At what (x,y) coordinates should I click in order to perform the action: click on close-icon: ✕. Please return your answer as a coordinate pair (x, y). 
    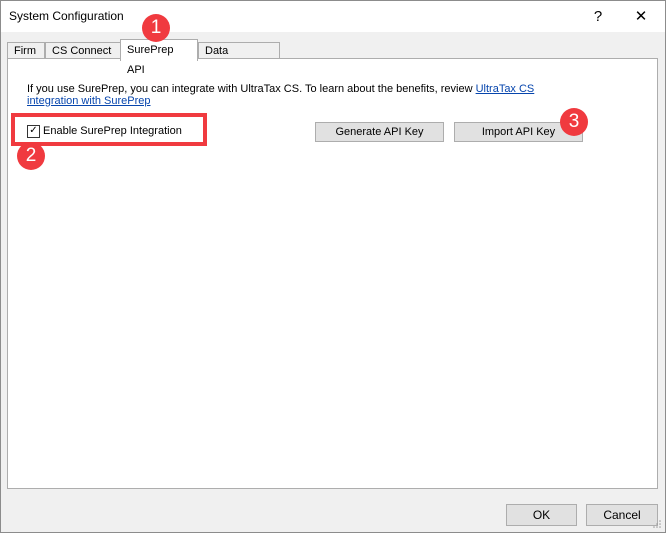
    Looking at the image, I should click on (641, 17).